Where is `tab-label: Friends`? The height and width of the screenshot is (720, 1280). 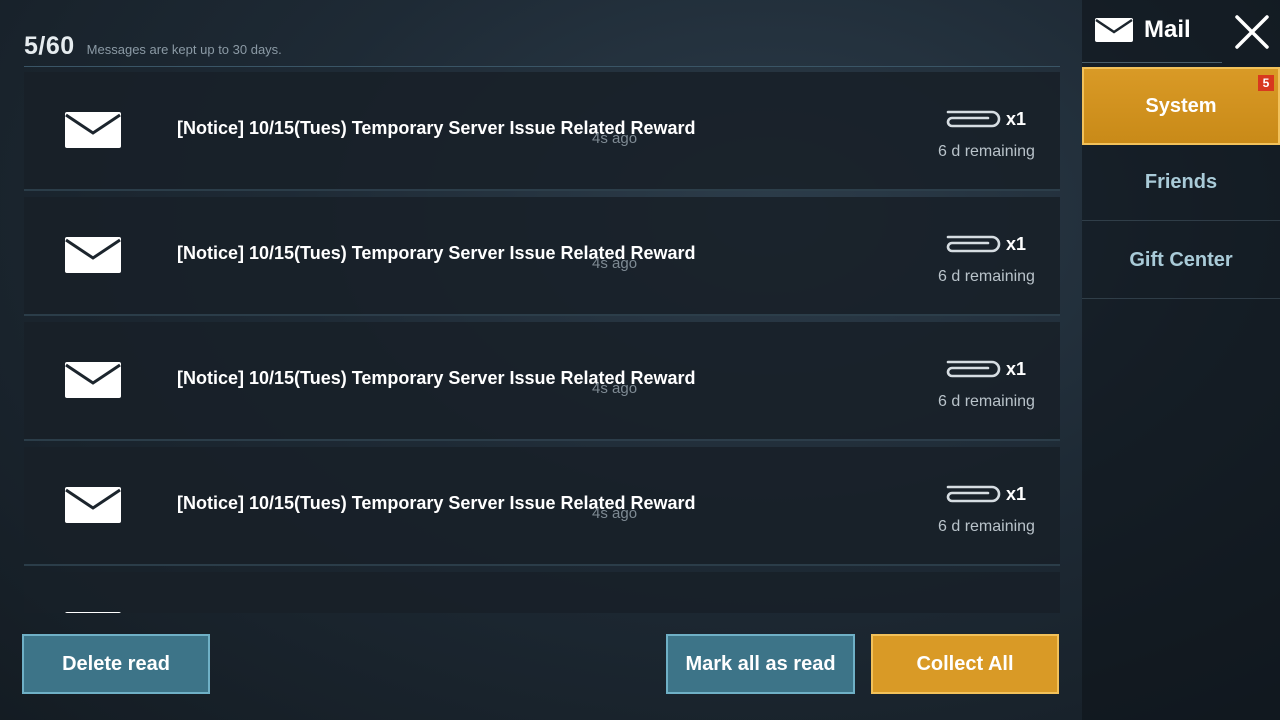
tab-label: Friends is located at coordinates (1181, 182).